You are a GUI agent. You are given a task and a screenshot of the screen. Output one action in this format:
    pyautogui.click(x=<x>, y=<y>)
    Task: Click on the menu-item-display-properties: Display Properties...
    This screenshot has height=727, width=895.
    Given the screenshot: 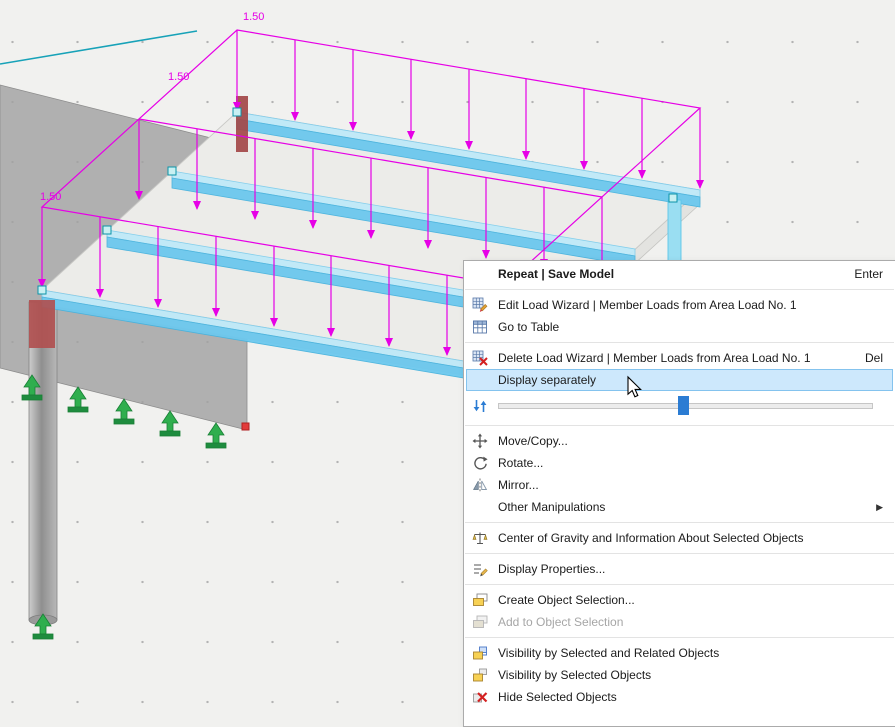 What is the action you would take?
    pyautogui.click(x=679, y=569)
    